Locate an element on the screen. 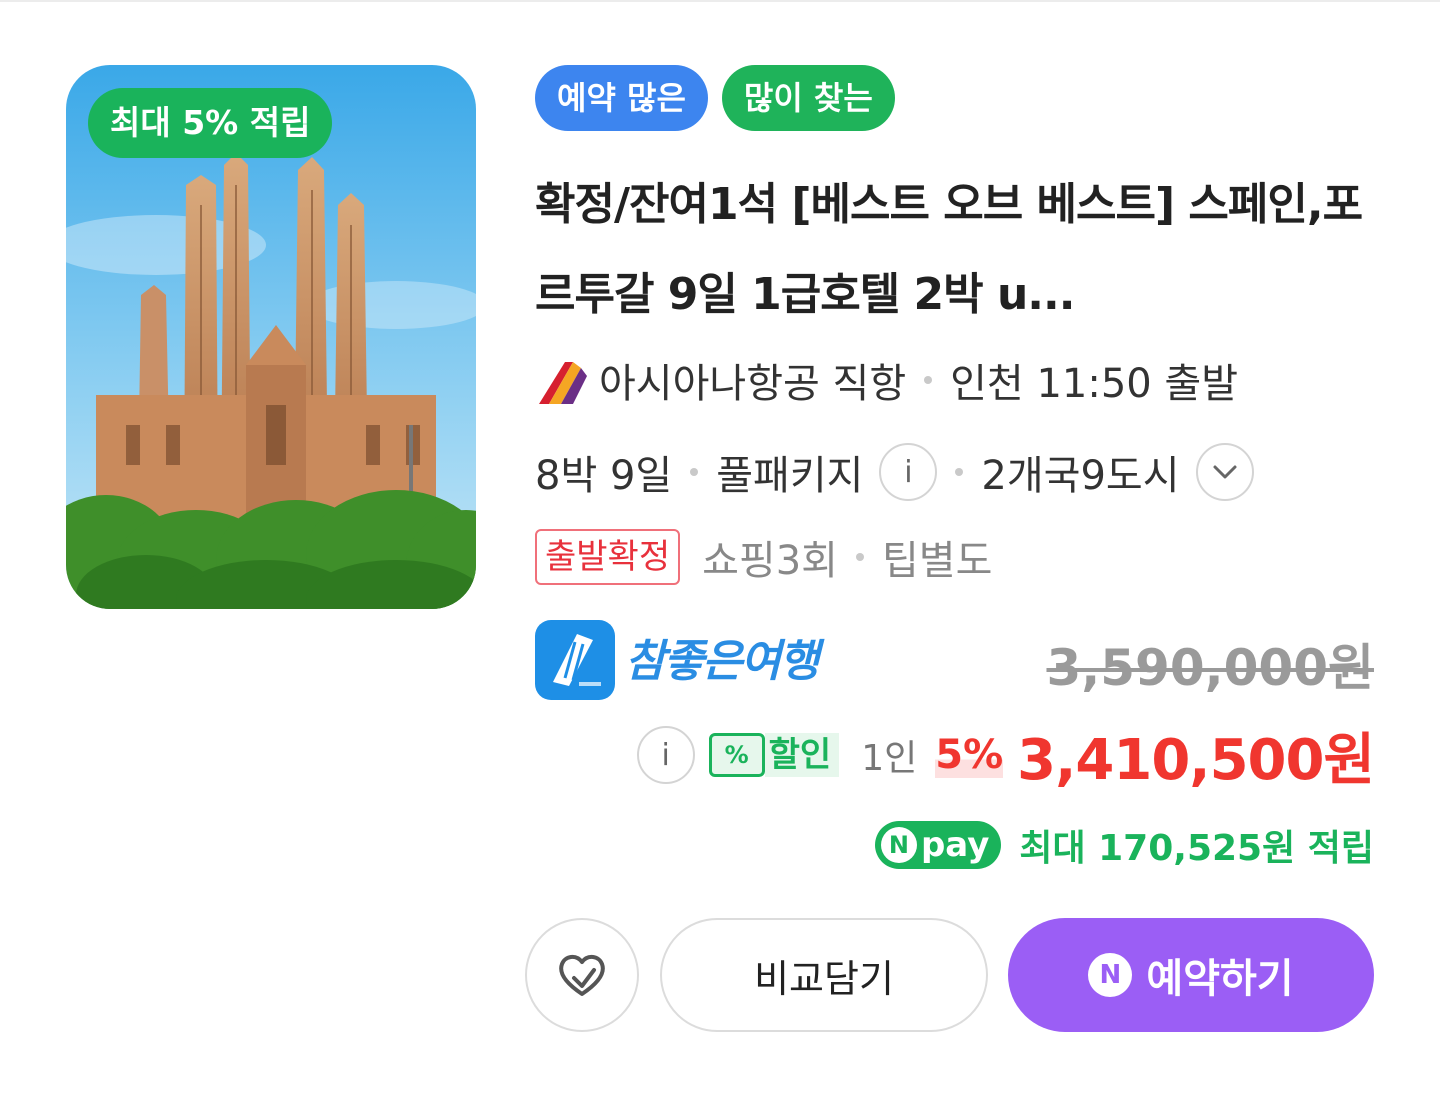  tip-info: 팁별도 is located at coordinates (937, 561).